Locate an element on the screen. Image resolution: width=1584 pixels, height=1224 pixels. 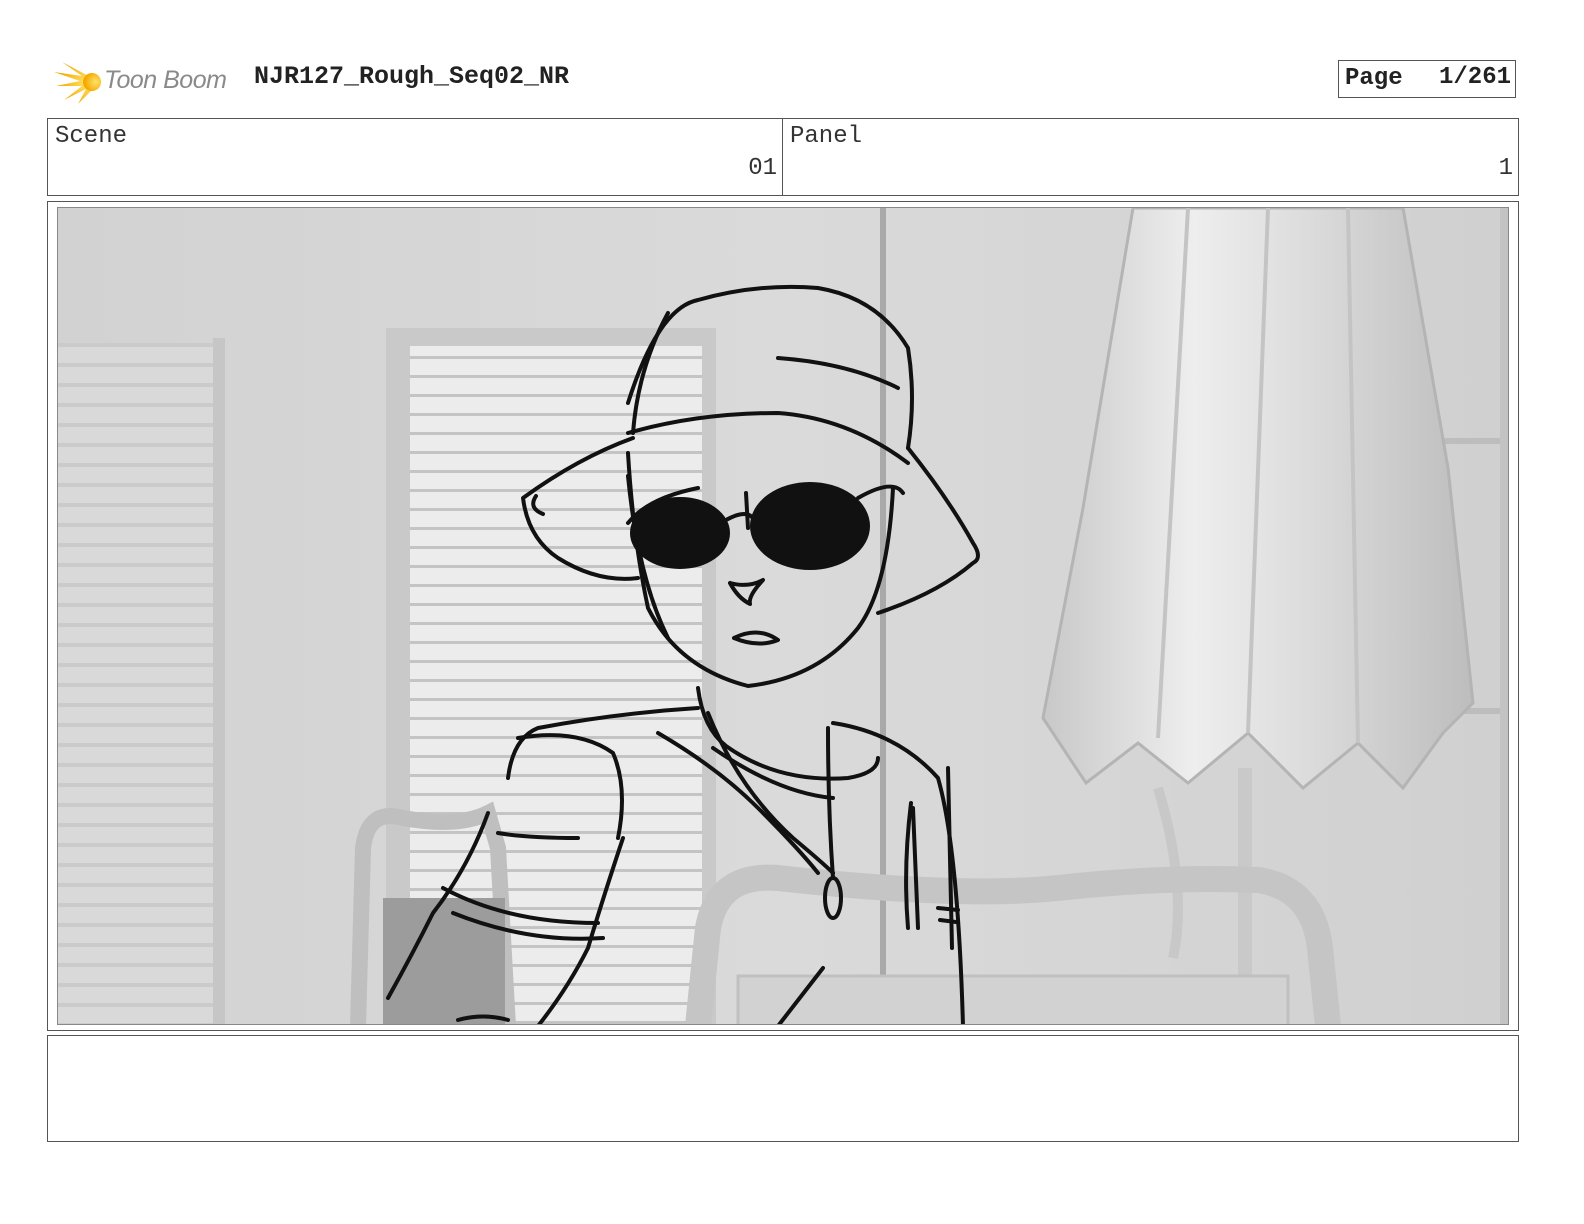
scene-label: Scene is located at coordinates (91, 136).